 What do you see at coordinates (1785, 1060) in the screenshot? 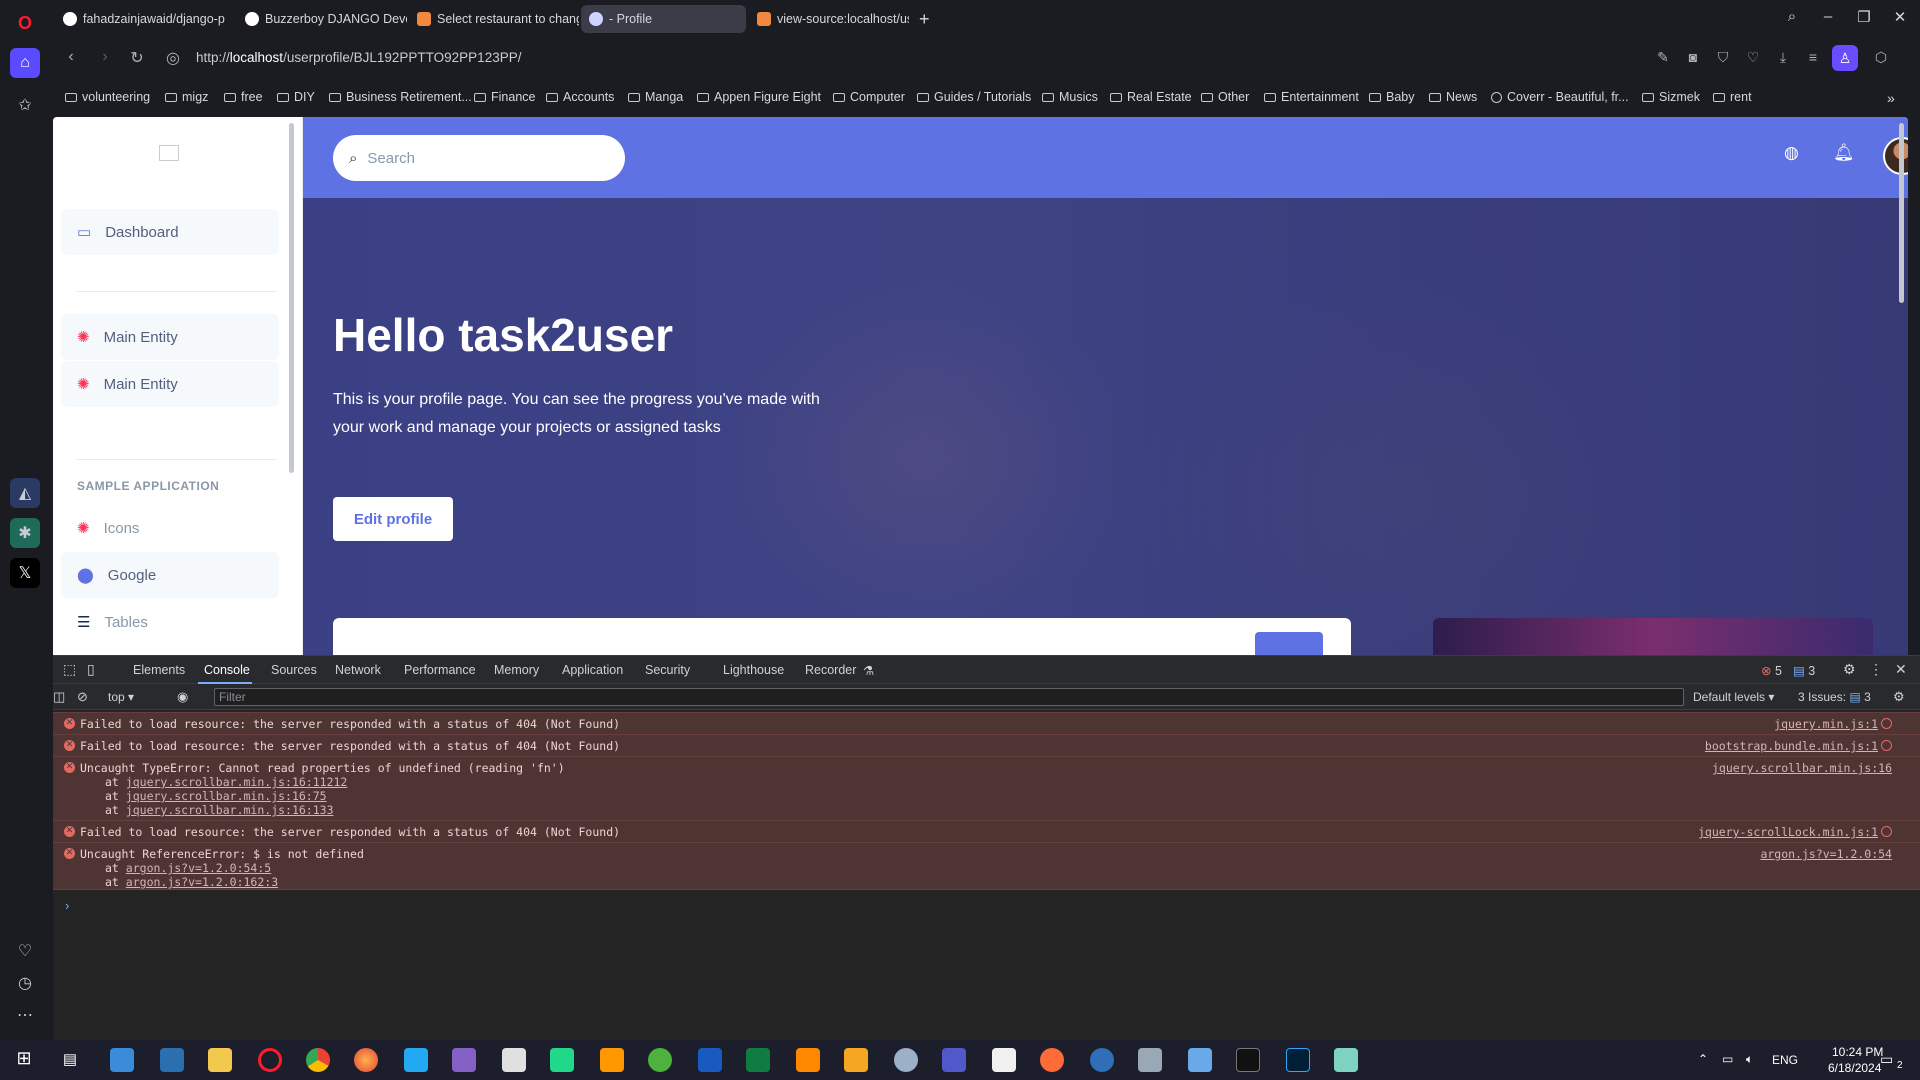
I see `language-indicator: ENG` at bounding box center [1785, 1060].